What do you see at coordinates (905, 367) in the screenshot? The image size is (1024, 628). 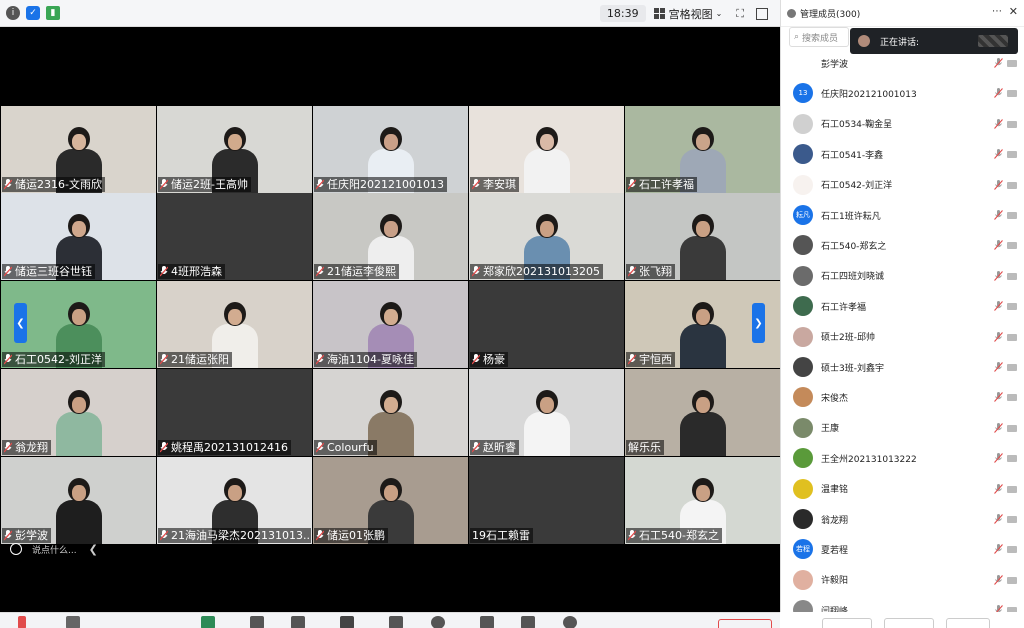 I see `member-row: 硕士3班-刘鑫宇` at bounding box center [905, 367].